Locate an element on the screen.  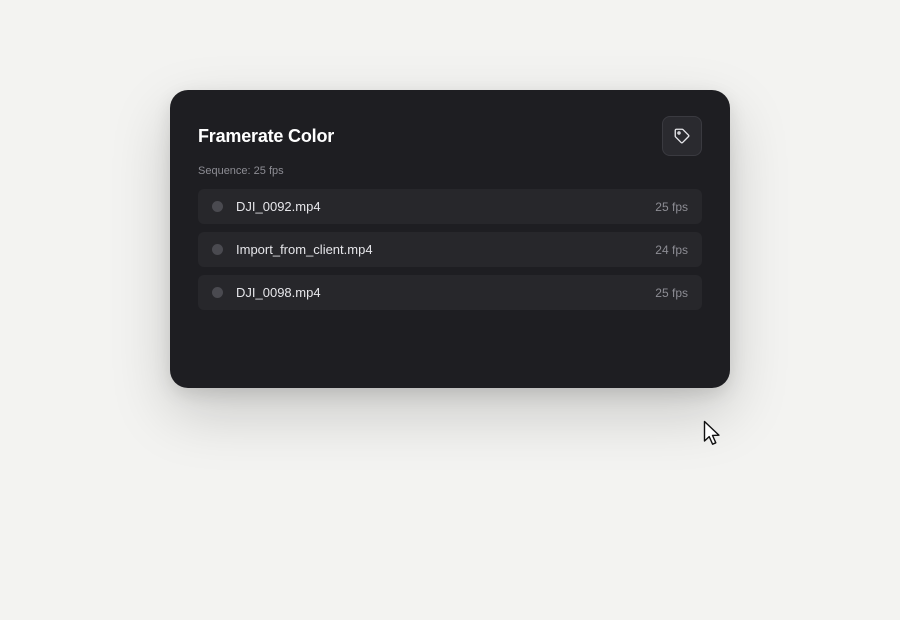
clip-row: DJI_0098.mp4 25 fps is located at coordinates (450, 292).